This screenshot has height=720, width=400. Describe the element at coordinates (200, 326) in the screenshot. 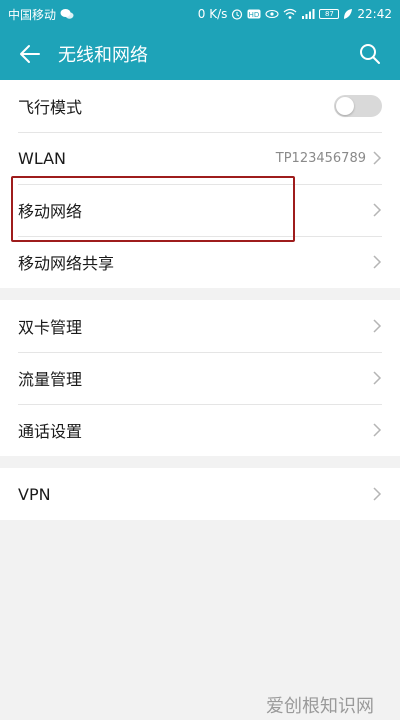

I see `row-dual-sim: 双卡管理` at that location.